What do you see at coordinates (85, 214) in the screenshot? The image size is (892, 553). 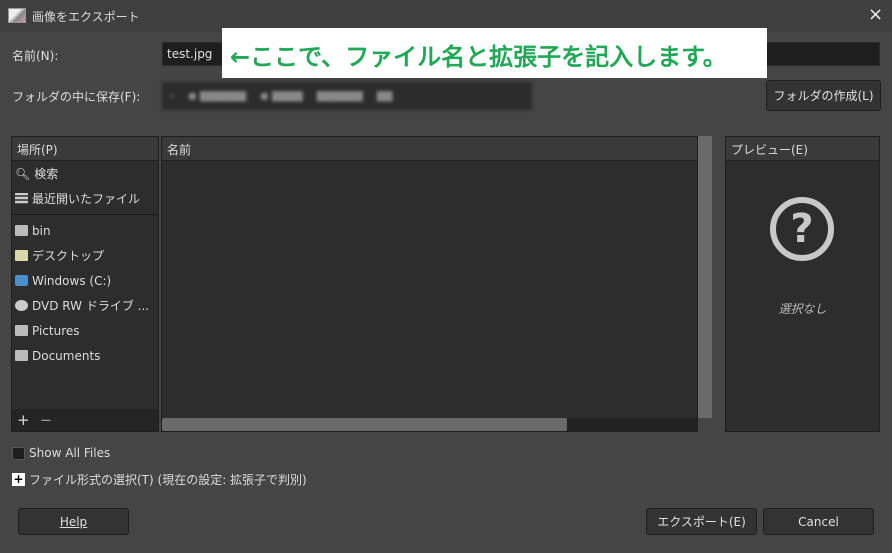 I see `divider` at bounding box center [85, 214].